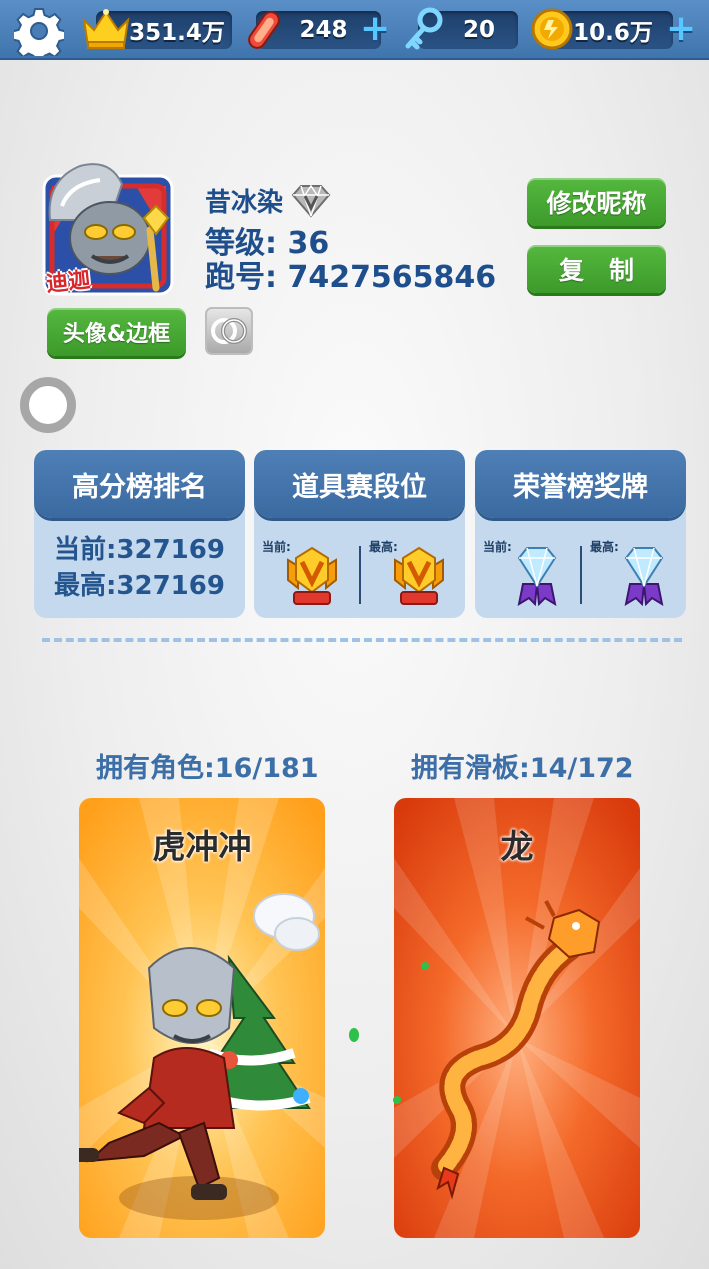 Image resolution: width=709 pixels, height=1269 pixels. What do you see at coordinates (139, 534) in the screenshot?
I see `leaderboard-card: 高分榜排名 当前:327169 最高:327169` at bounding box center [139, 534].